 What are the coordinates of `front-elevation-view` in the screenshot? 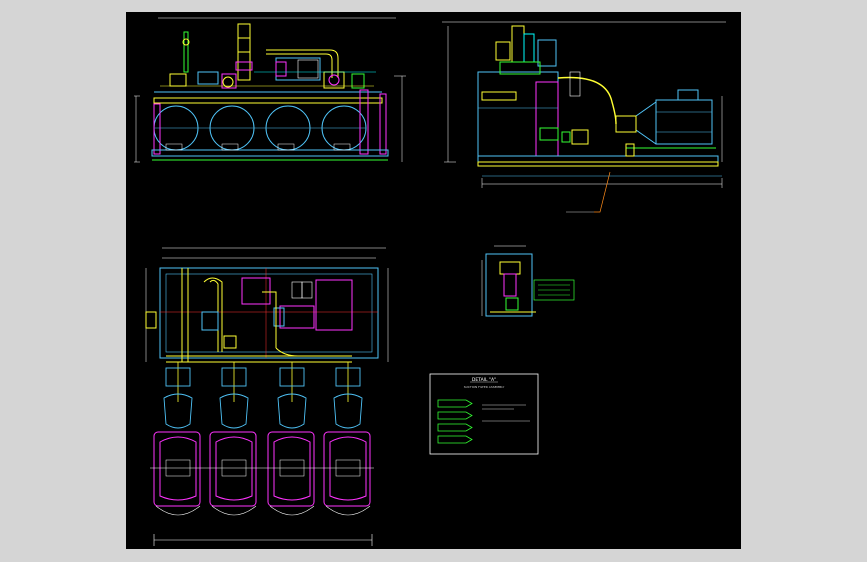 It's located at (270, 90).